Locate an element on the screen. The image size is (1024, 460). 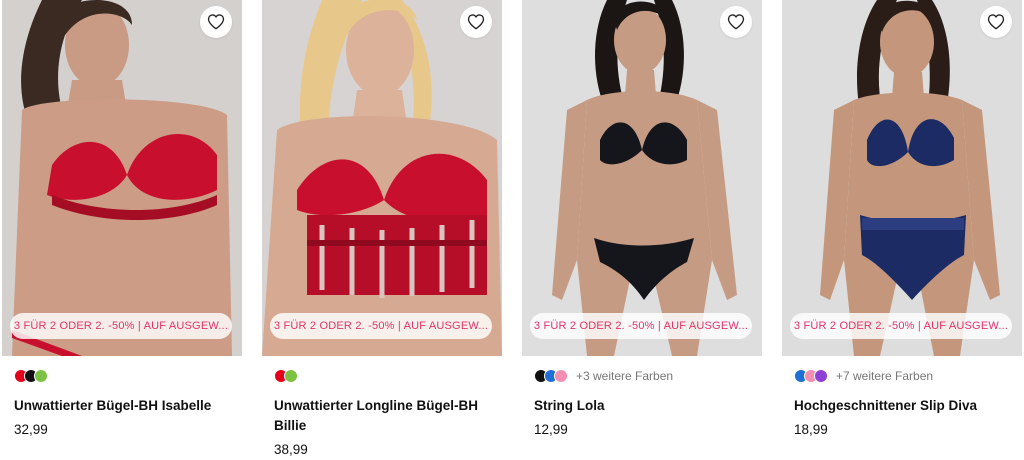
product-price: 18,99 is located at coordinates (811, 429).